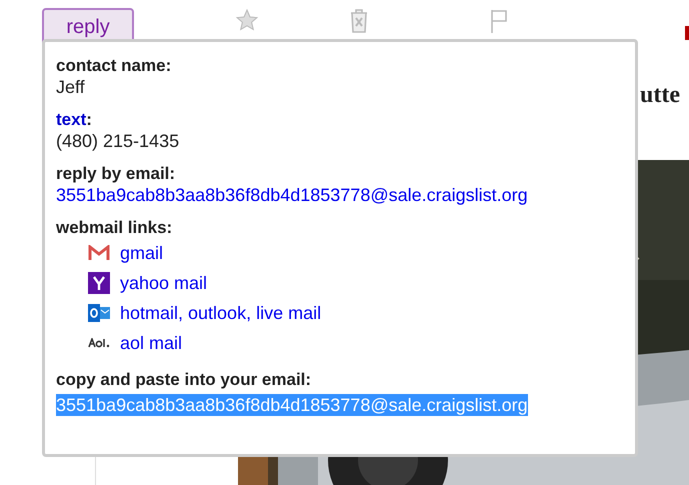  What do you see at coordinates (292, 405) in the screenshot?
I see `email-address: 3551ba9cab8b3aa8b36f8db4d1853778@sale.craigslist.org` at bounding box center [292, 405].